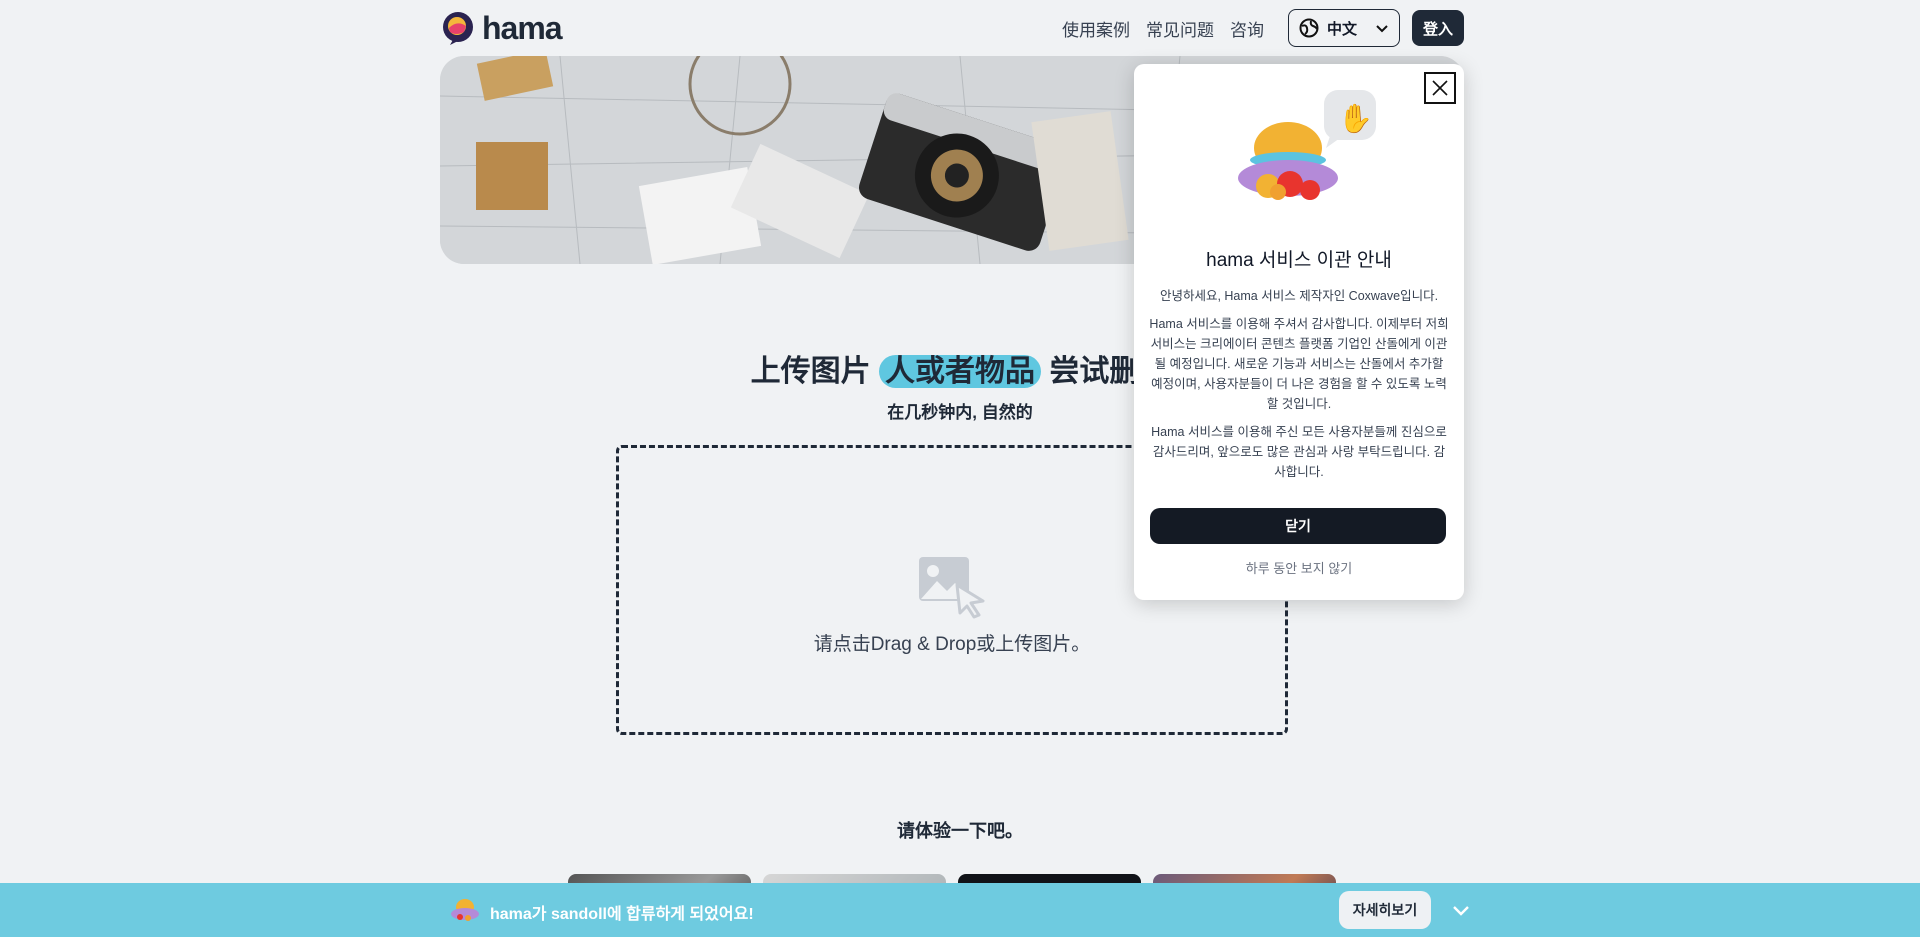  I want to click on header: hama 使用案例 常见问题 咨询 中文 登入, so click(952, 28).